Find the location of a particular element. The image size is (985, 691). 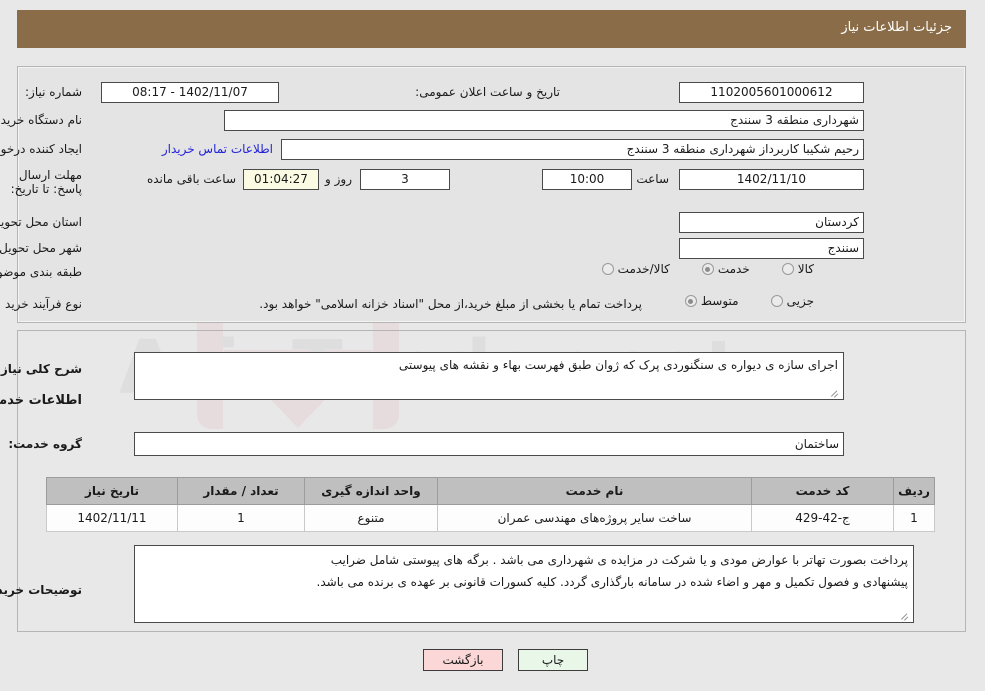

category-option-2: کالا/خدمت is located at coordinates (636, 269).